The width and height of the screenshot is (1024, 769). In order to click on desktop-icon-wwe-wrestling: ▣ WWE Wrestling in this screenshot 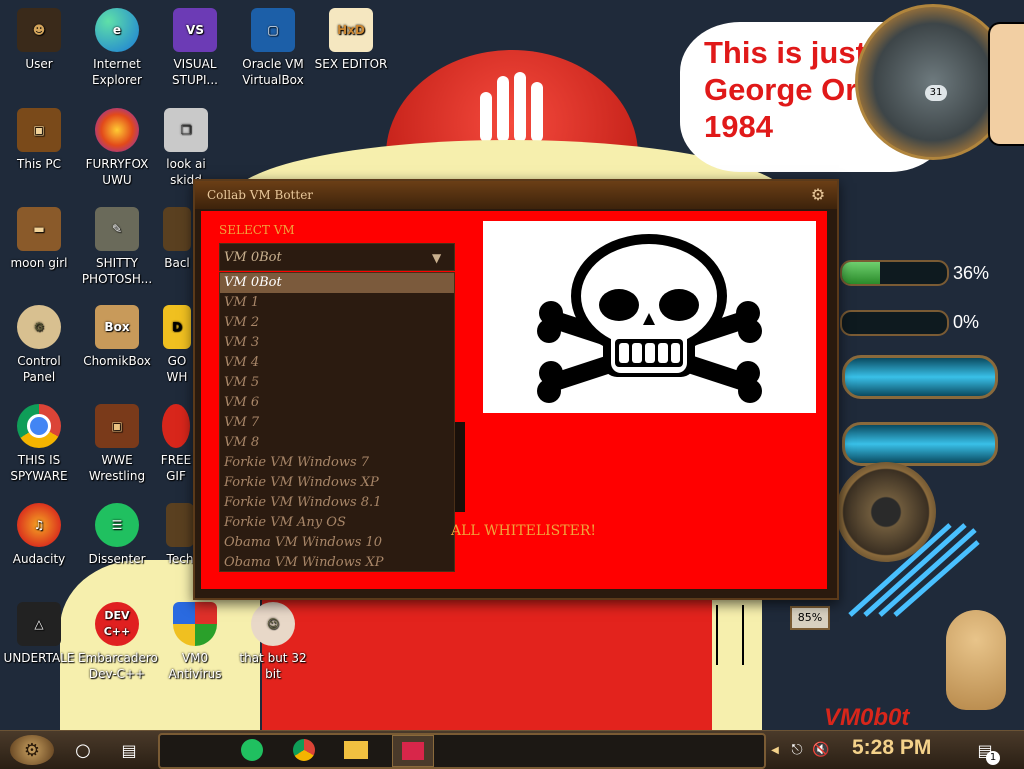, I will do `click(117, 444)`.